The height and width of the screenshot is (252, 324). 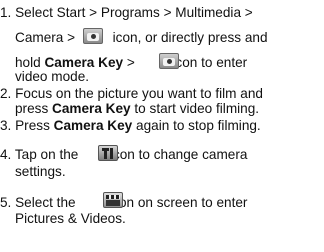 What do you see at coordinates (25, 125) in the screenshot?
I see `step-3-text: 3. Press` at bounding box center [25, 125].